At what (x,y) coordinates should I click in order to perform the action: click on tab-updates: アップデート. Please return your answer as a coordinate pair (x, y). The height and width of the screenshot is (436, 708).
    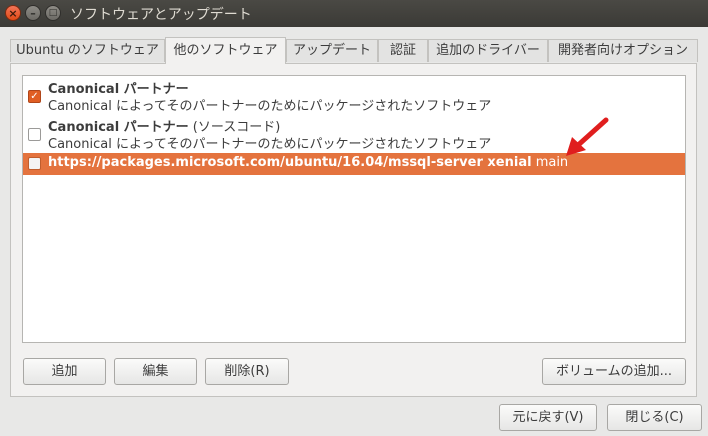
    Looking at the image, I should click on (332, 50).